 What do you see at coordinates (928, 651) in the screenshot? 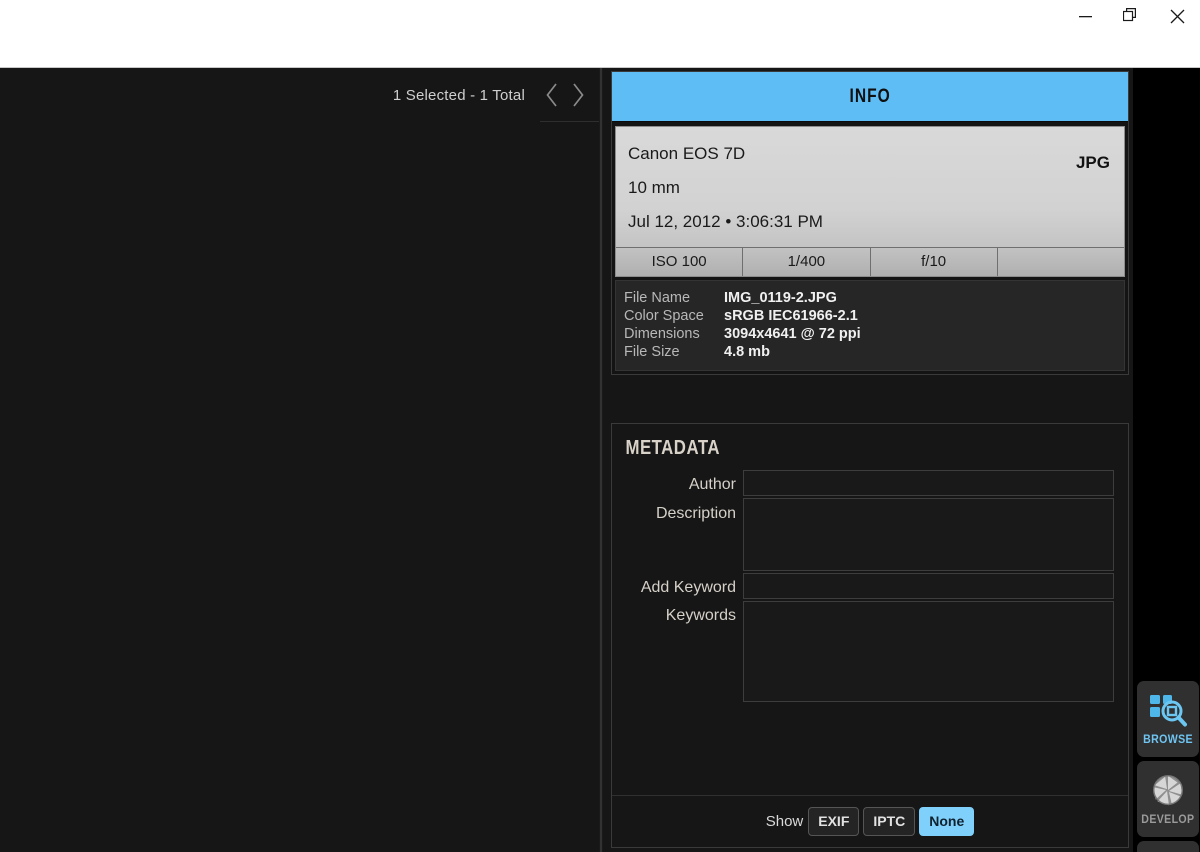
I see `keywords-input` at bounding box center [928, 651].